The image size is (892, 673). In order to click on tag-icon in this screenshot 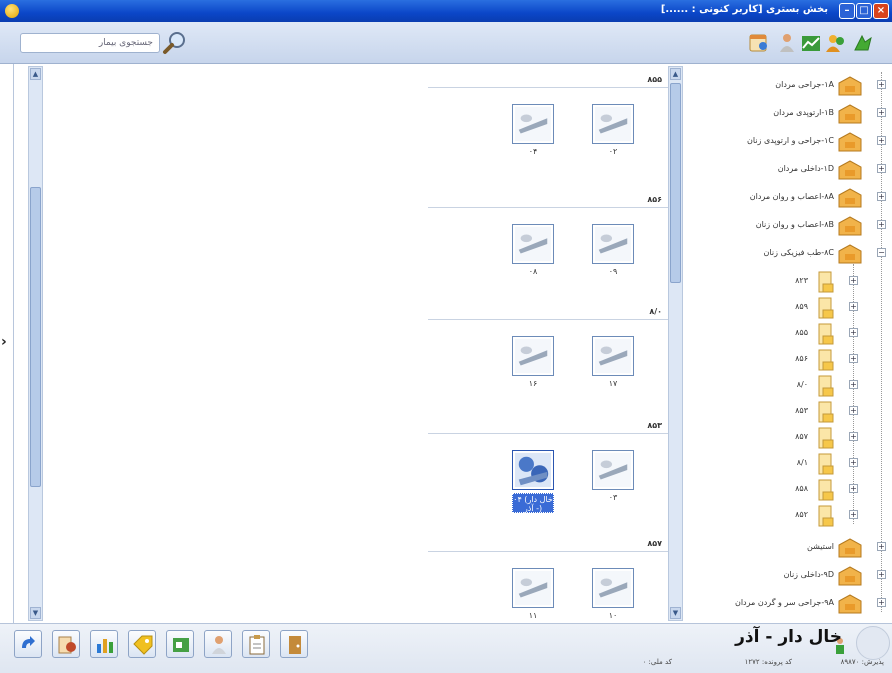, I will do `click(143, 645)`.